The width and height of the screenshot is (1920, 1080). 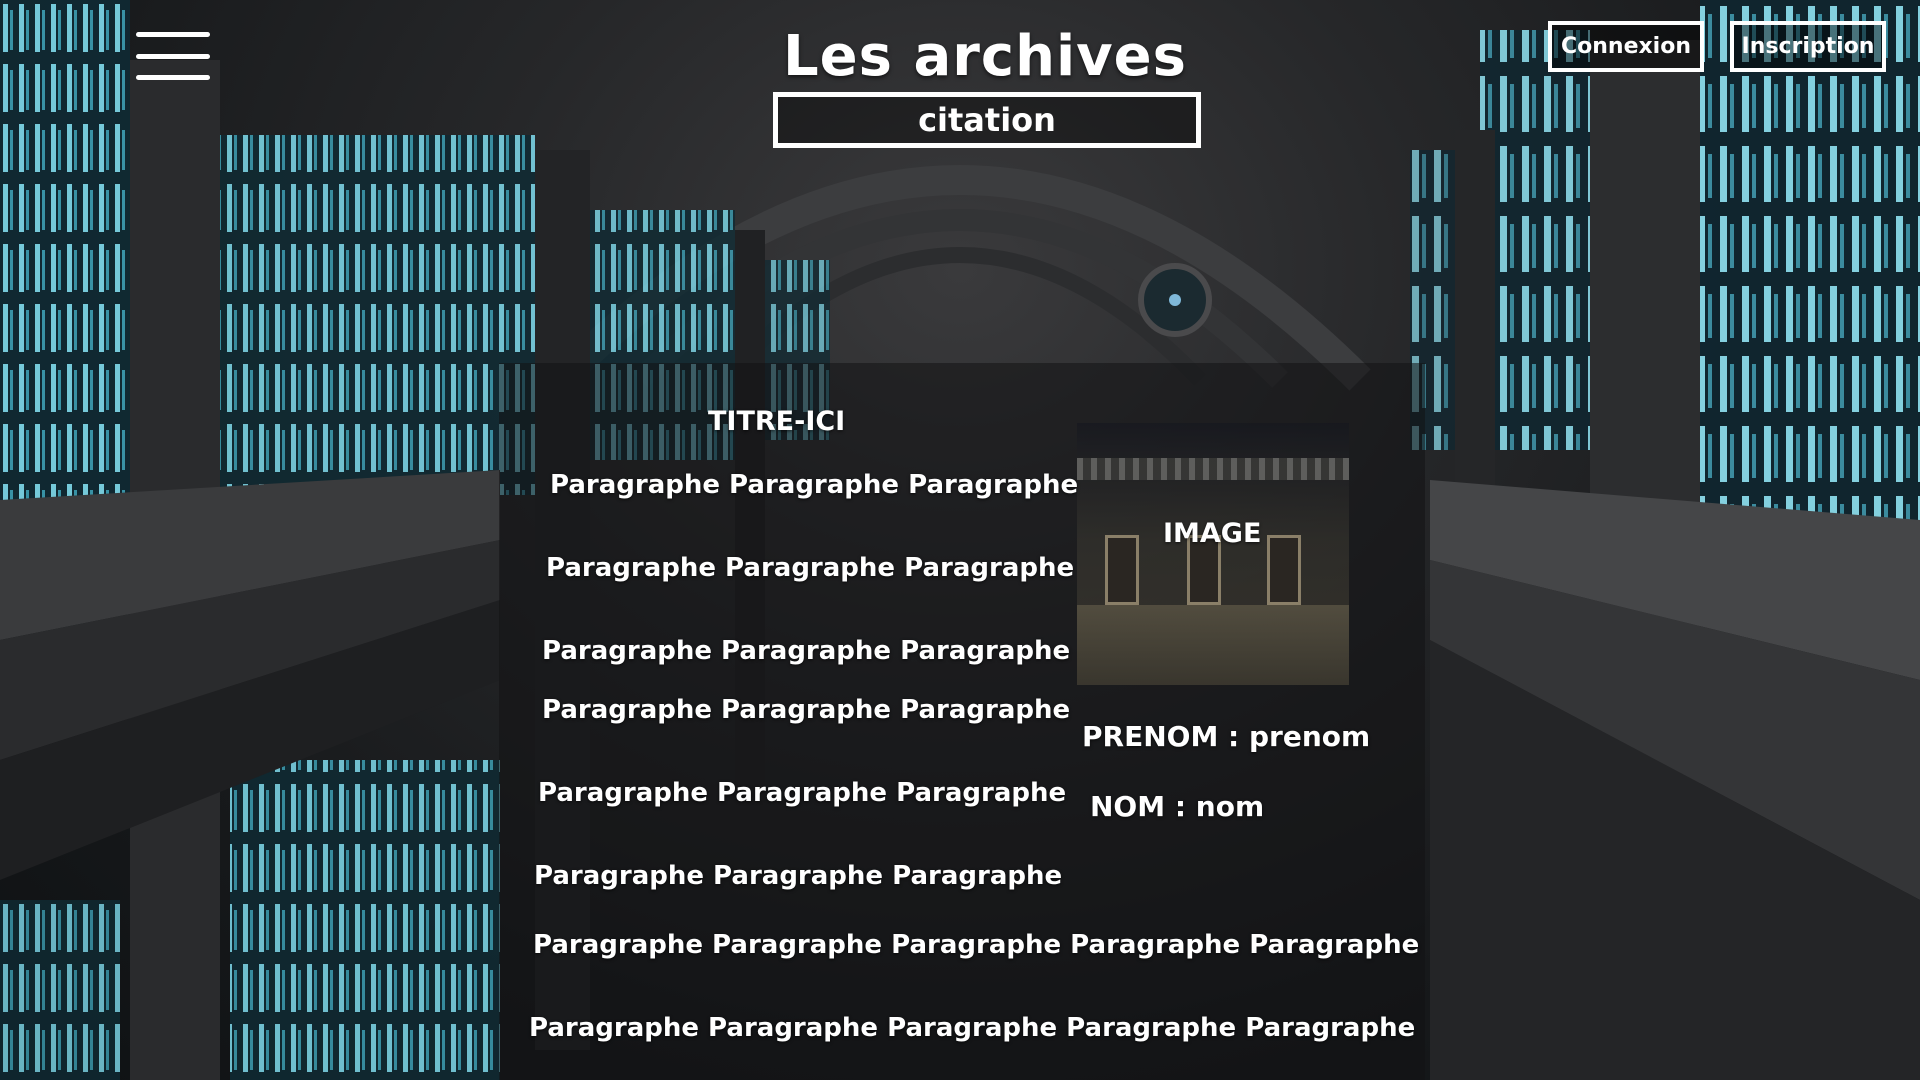 I want to click on menu-bar-middle, so click(x=173, y=56).